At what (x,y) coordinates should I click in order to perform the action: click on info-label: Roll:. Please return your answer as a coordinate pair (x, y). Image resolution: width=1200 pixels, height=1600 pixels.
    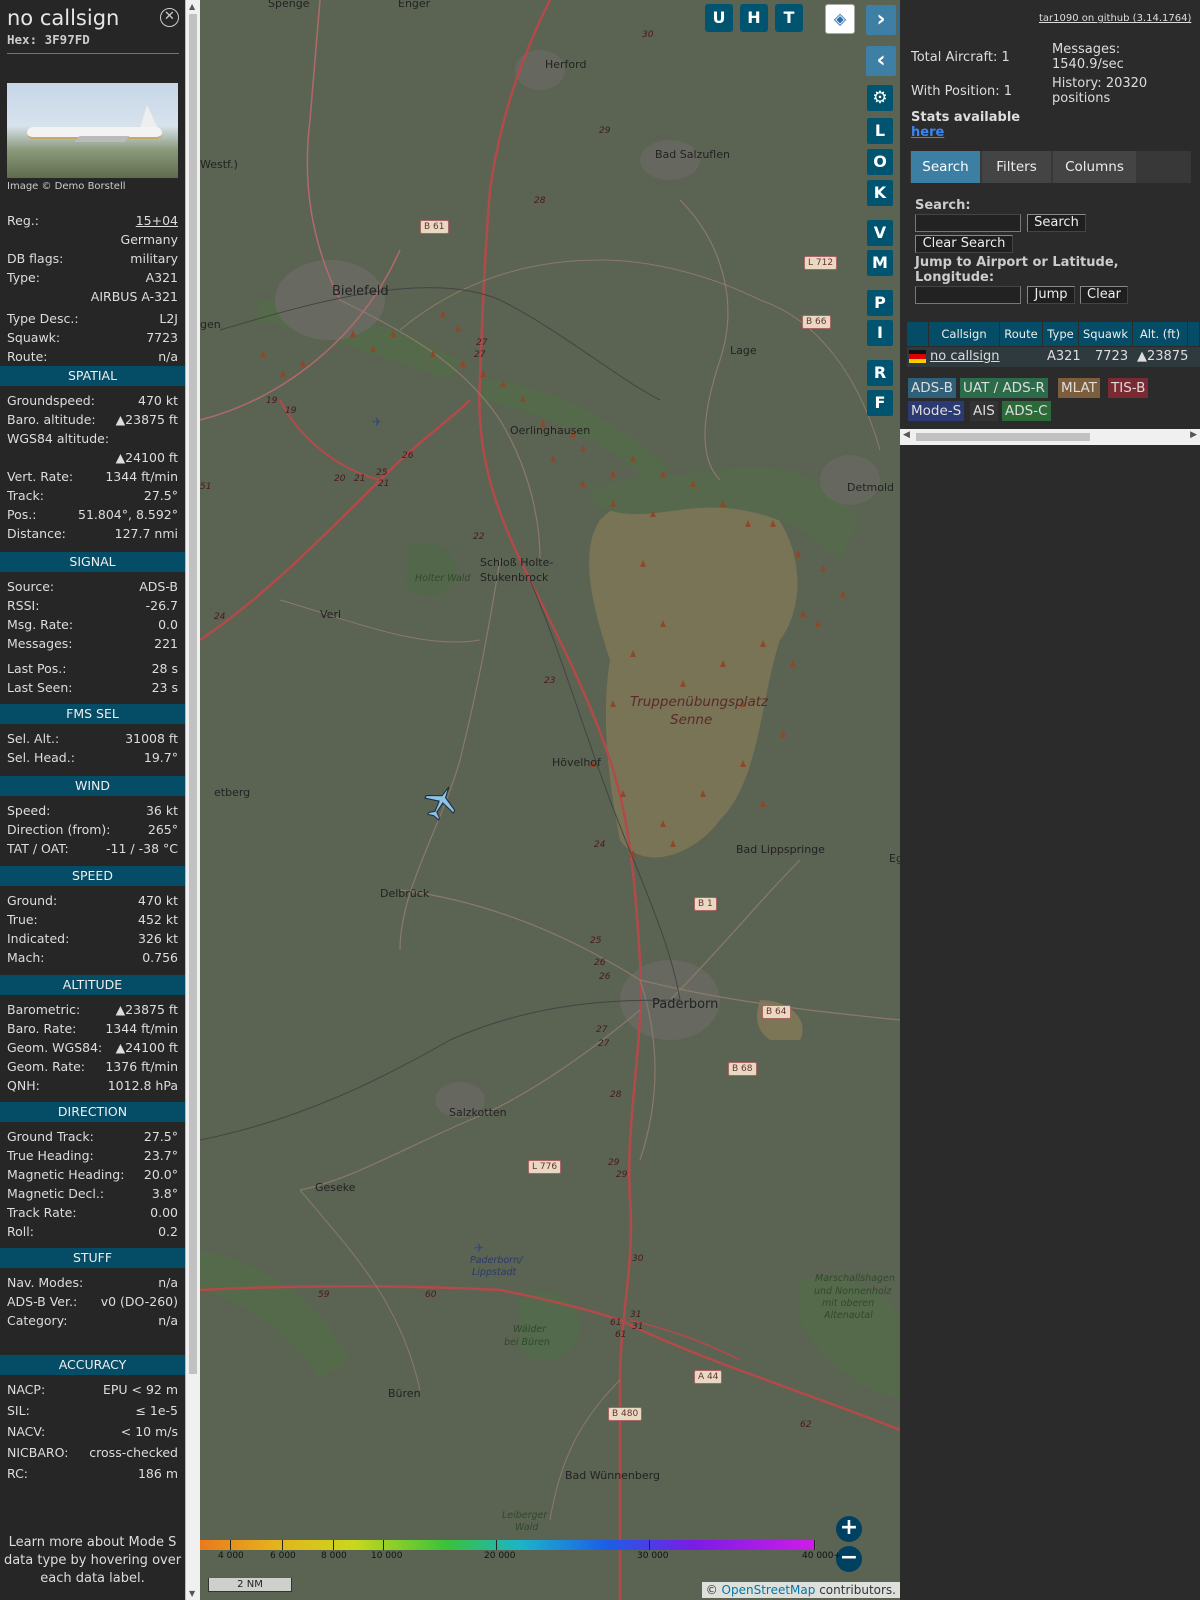
    Looking at the image, I should click on (20, 1232).